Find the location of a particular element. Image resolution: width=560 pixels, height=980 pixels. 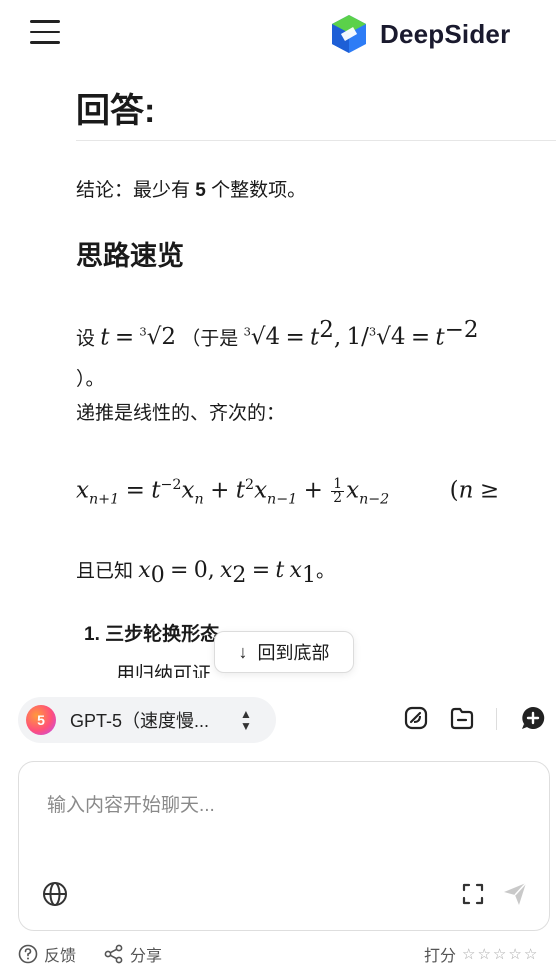

conclusion-text: 结论：最少有 5 个整数项。 is located at coordinates (318, 191).